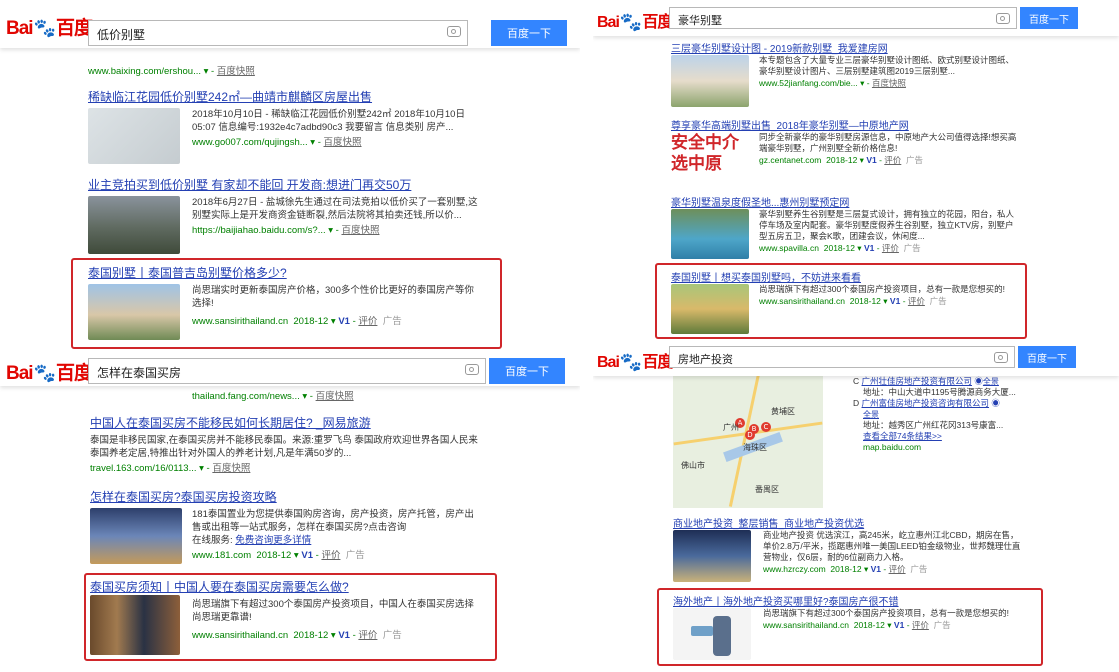 The image size is (1119, 672). I want to click on search-bar: Bai🐾百度 房地产投资 百度一下, so click(856, 358).